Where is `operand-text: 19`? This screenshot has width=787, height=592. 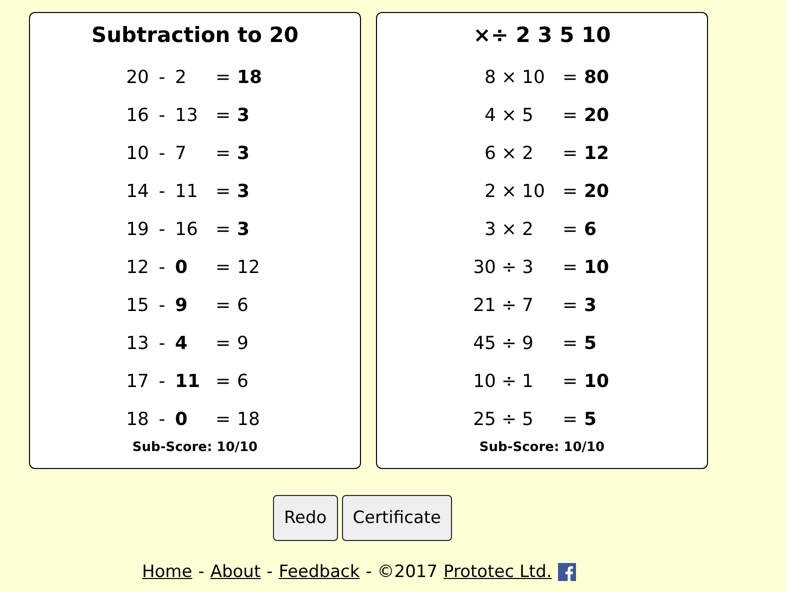
operand-text: 19 is located at coordinates (137, 229).